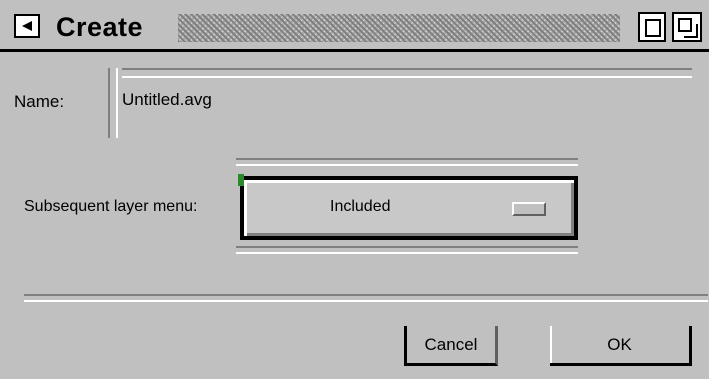 The image size is (709, 379). What do you see at coordinates (407, 250) in the screenshot?
I see `option-frame-line-bottom` at bounding box center [407, 250].